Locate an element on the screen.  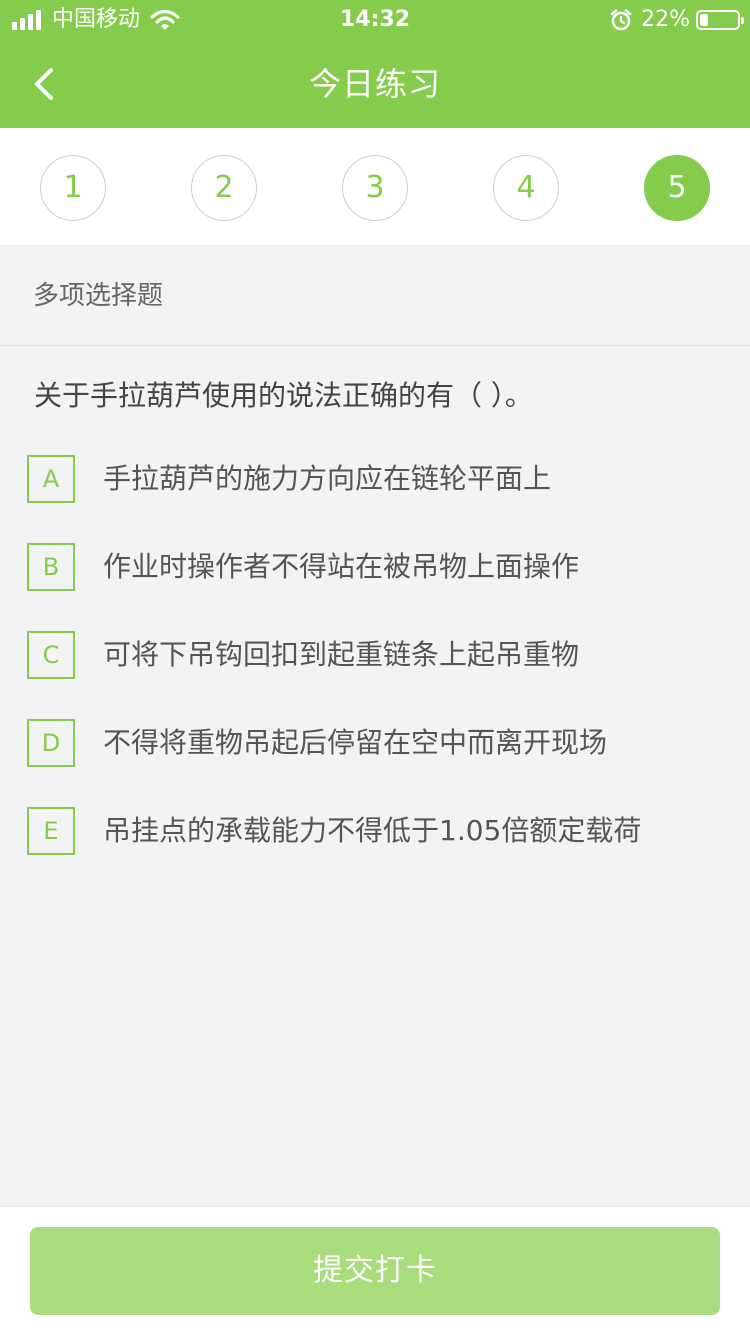
nav-bar: 今日练习 is located at coordinates (375, 84).